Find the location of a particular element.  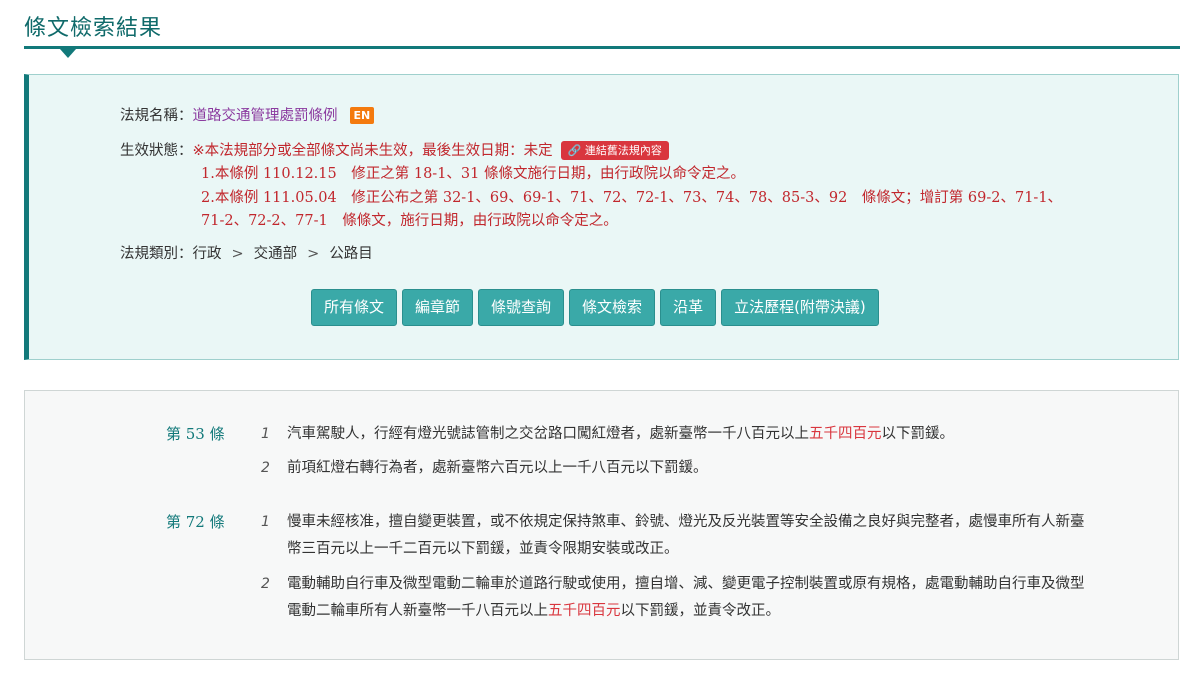

english-version-badge: EN is located at coordinates (362, 115).